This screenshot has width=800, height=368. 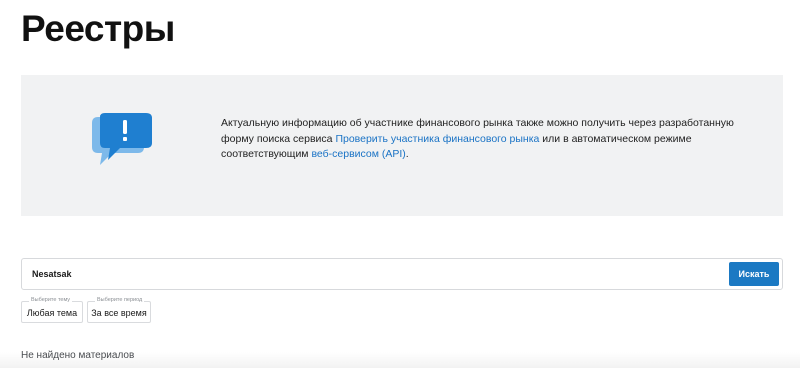 I want to click on period-filter-value: За все время, so click(x=119, y=313).